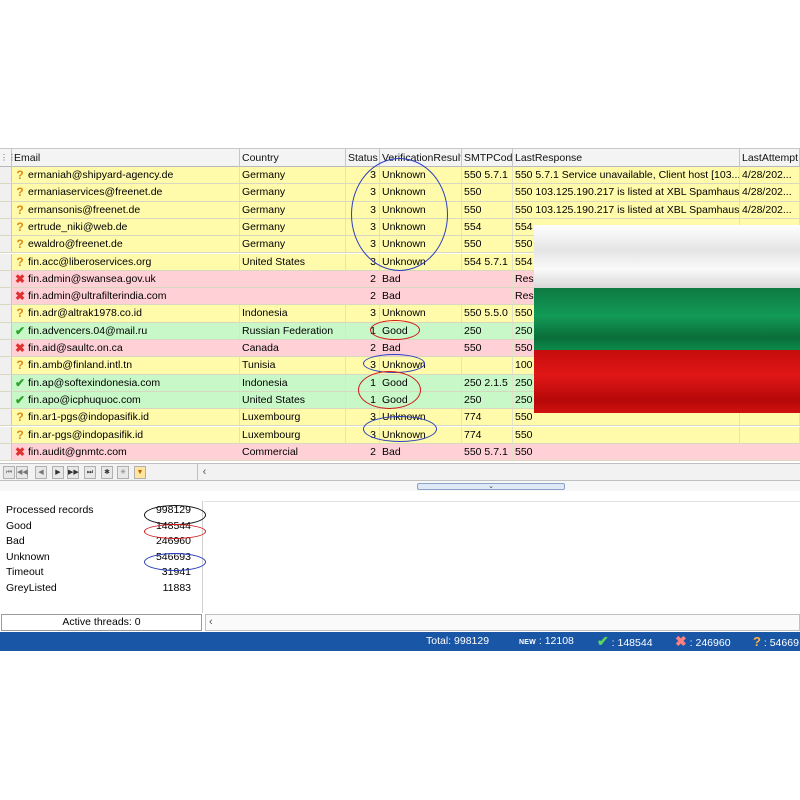  I want to click on cell-status: 1, so click(363, 400).